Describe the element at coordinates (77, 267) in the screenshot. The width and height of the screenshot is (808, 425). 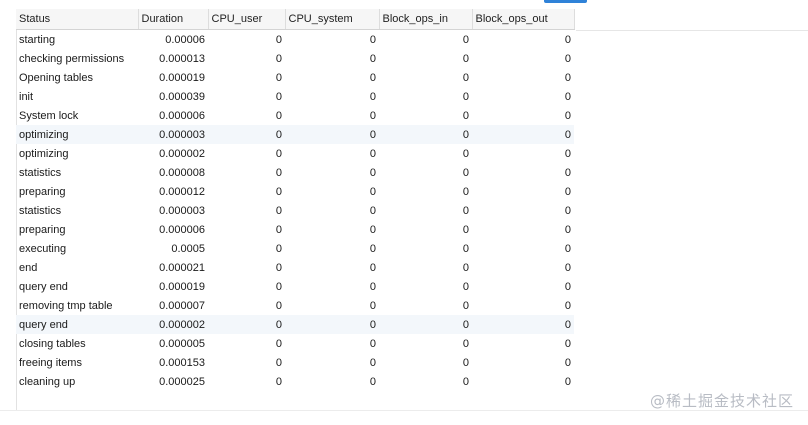
I see `cell-status: end` at that location.